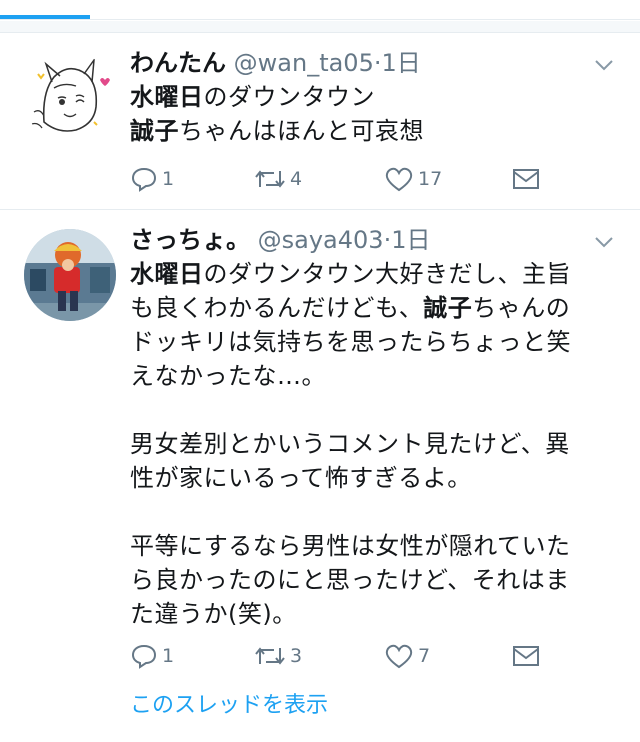 The image size is (640, 742). Describe the element at coordinates (340, 179) in the screenshot. I see `tweet-actions: 1 4 17` at that location.